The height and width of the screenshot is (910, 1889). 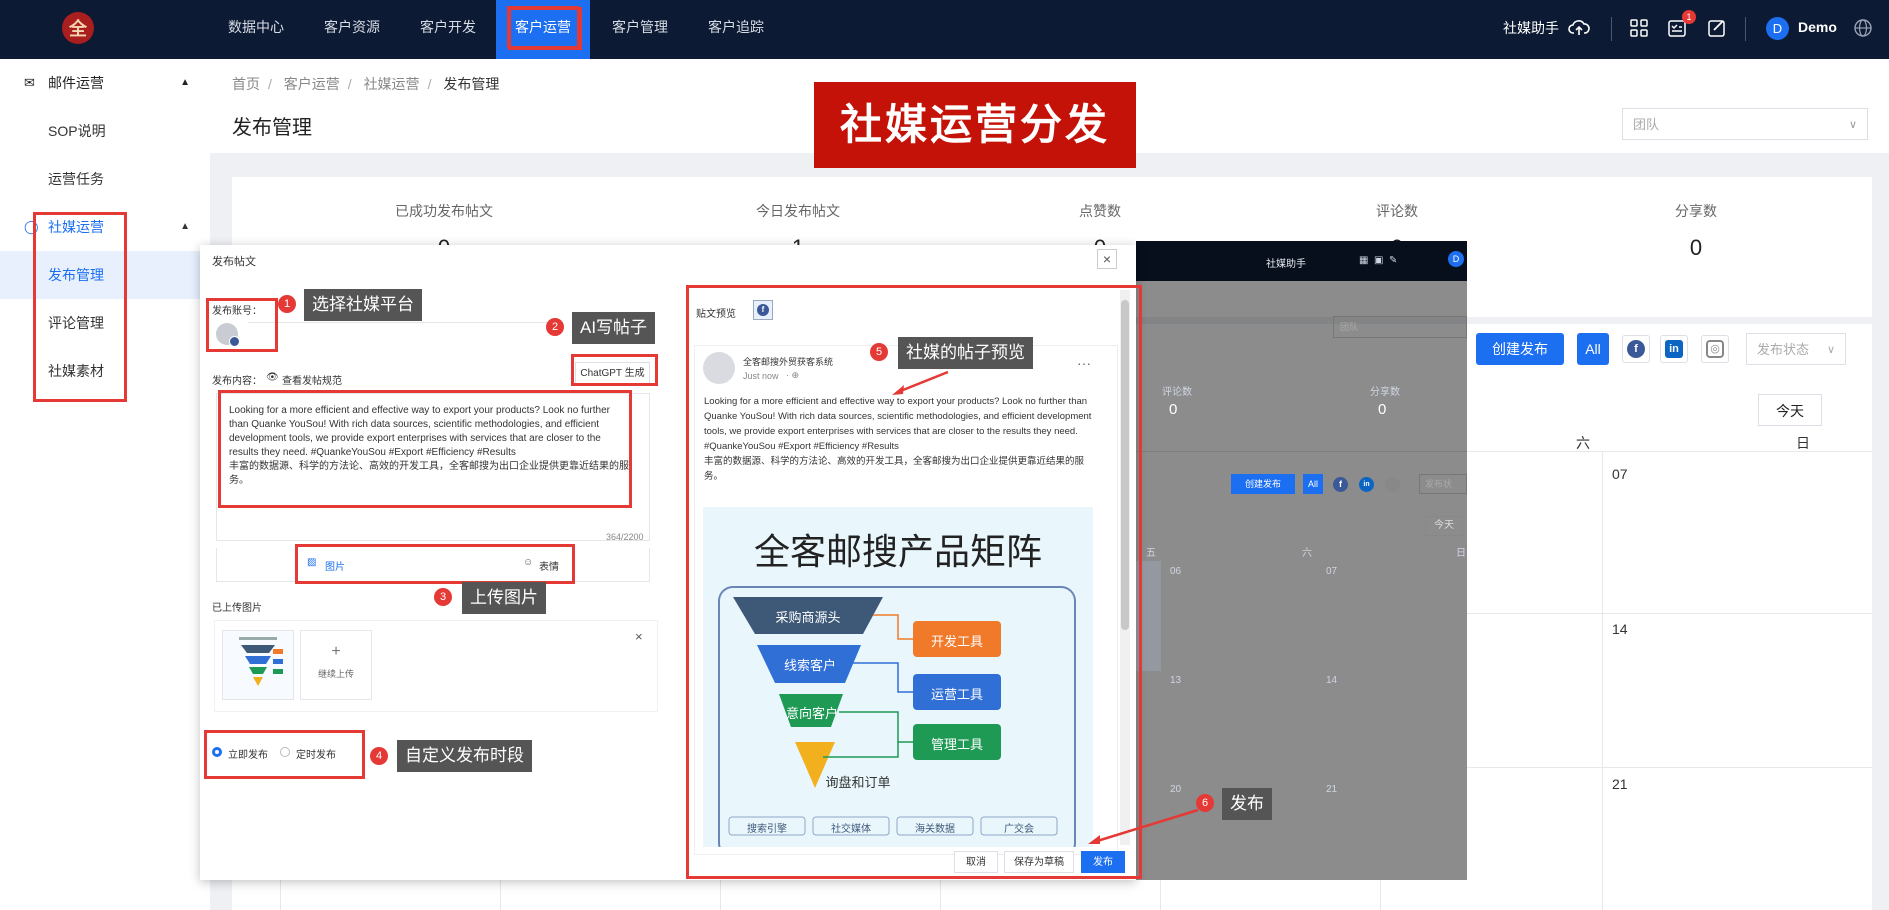 I want to click on overlay-day: 07, so click(x=1332, y=571).